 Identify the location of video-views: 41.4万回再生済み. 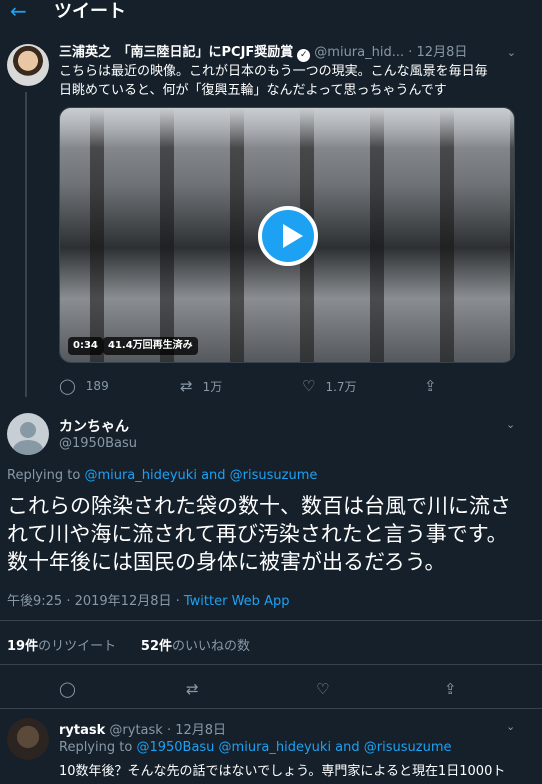
(150, 346).